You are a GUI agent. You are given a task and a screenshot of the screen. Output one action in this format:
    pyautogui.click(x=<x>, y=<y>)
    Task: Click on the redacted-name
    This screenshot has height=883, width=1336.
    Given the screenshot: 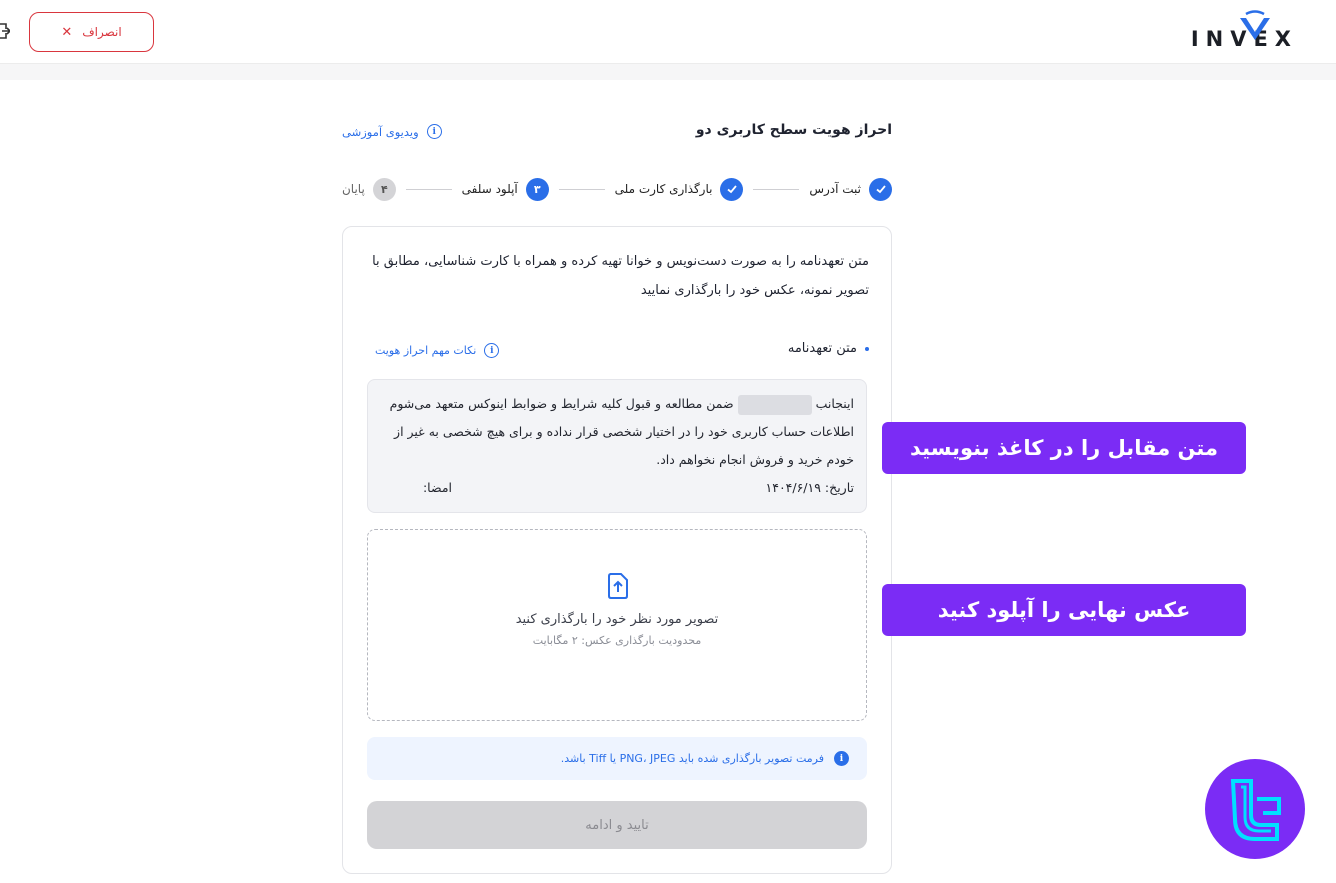 What is the action you would take?
    pyautogui.click(x=774, y=404)
    